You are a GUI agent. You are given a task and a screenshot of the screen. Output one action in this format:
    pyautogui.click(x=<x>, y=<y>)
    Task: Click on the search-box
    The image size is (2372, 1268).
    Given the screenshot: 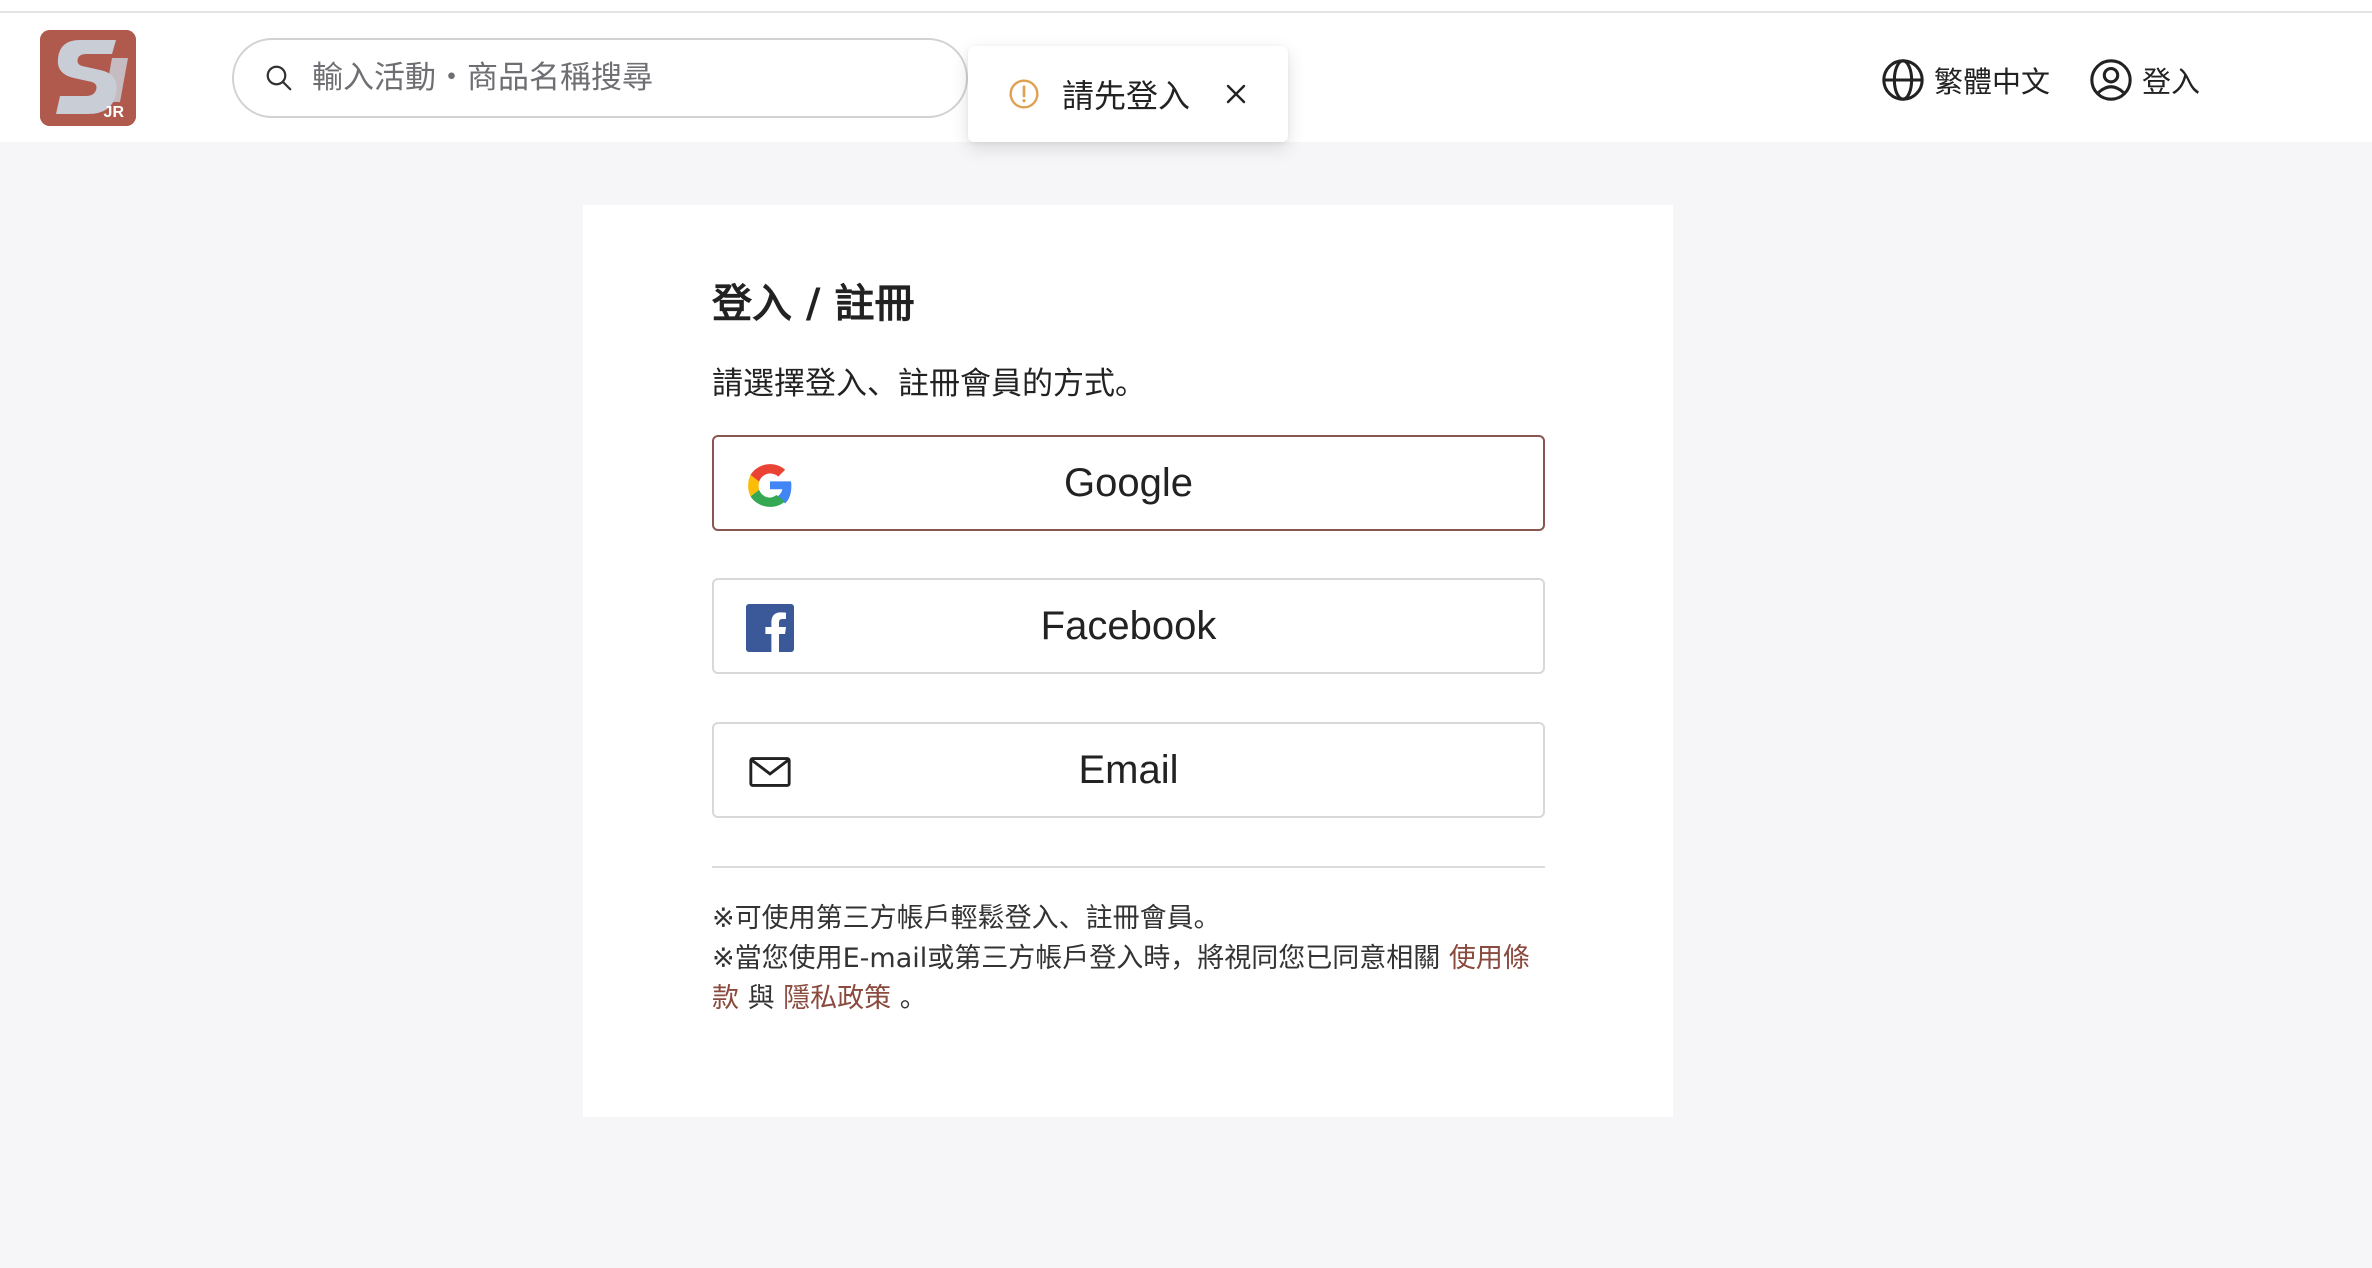 What is the action you would take?
    pyautogui.click(x=600, y=78)
    